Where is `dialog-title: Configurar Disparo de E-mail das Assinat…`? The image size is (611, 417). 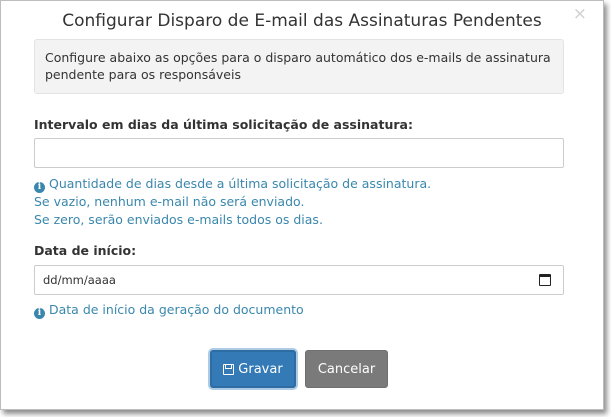
dialog-title: Configurar Disparo de E-mail das Assinat… is located at coordinates (302, 21).